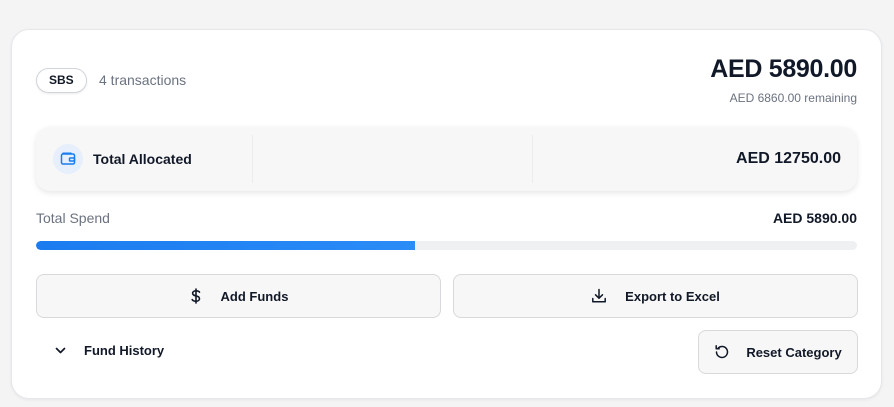 The image size is (894, 407). I want to click on spend-label: Total Spend, so click(73, 218).